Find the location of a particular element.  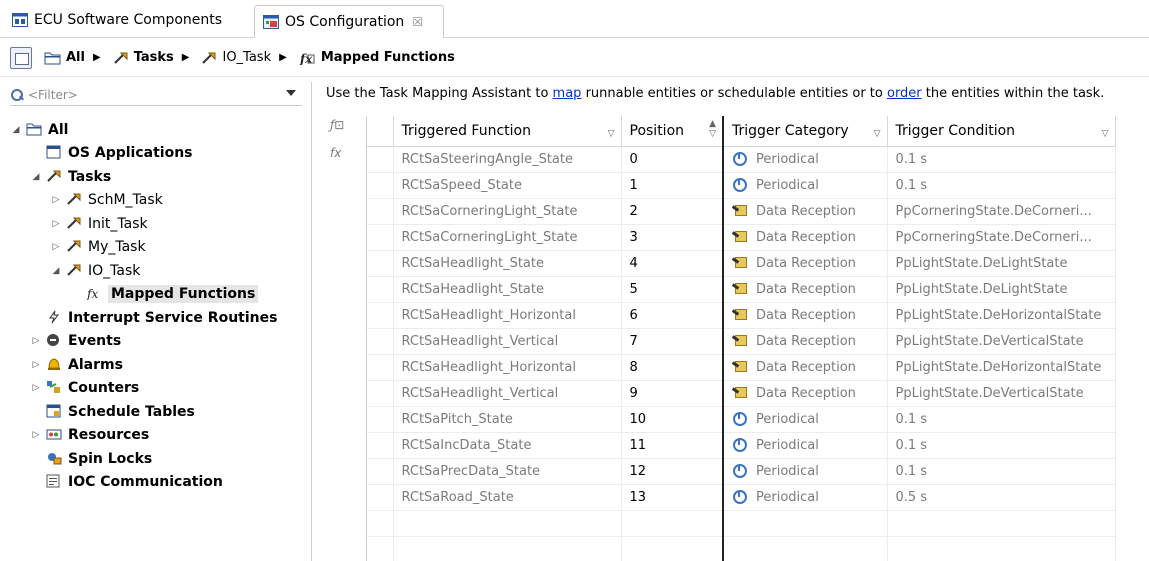

position-cell: 3 is located at coordinates (672, 237).